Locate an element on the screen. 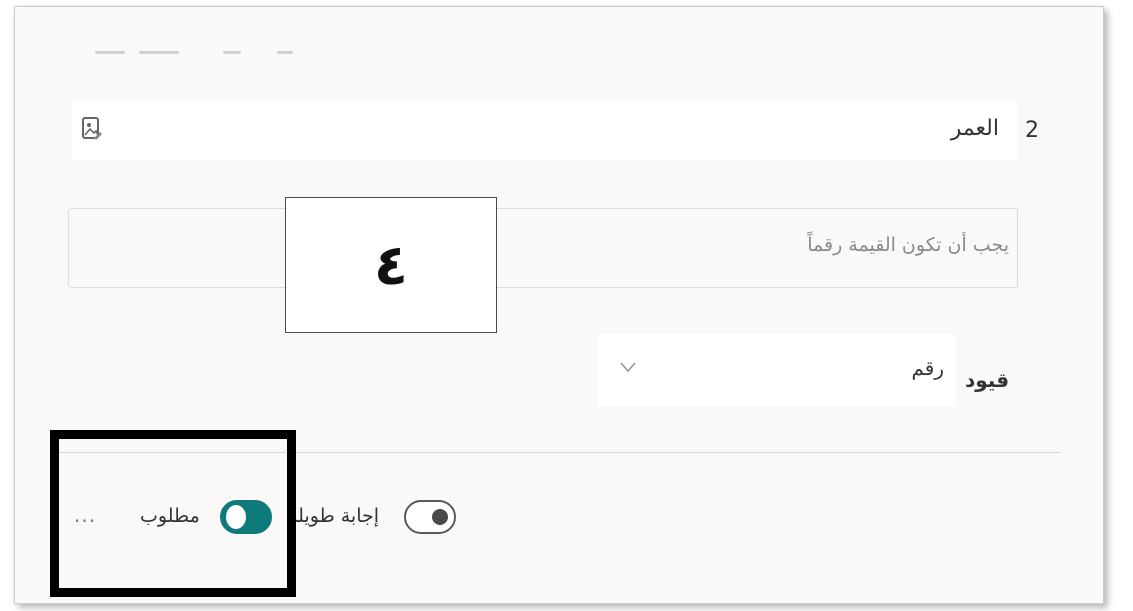 This screenshot has width=1133, height=611. restrictions-selected-value: رقم is located at coordinates (927, 368).